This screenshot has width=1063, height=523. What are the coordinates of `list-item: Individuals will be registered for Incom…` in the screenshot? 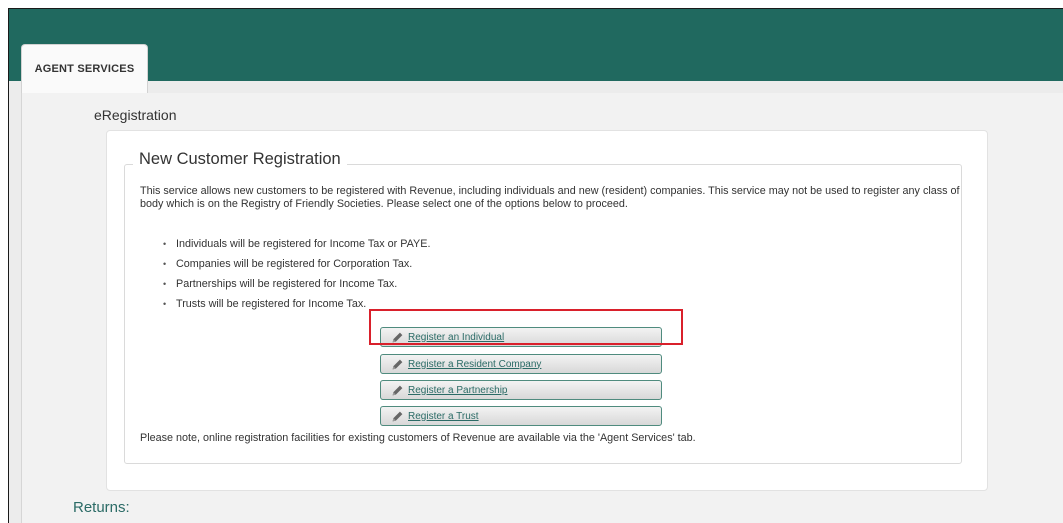 It's located at (296, 244).